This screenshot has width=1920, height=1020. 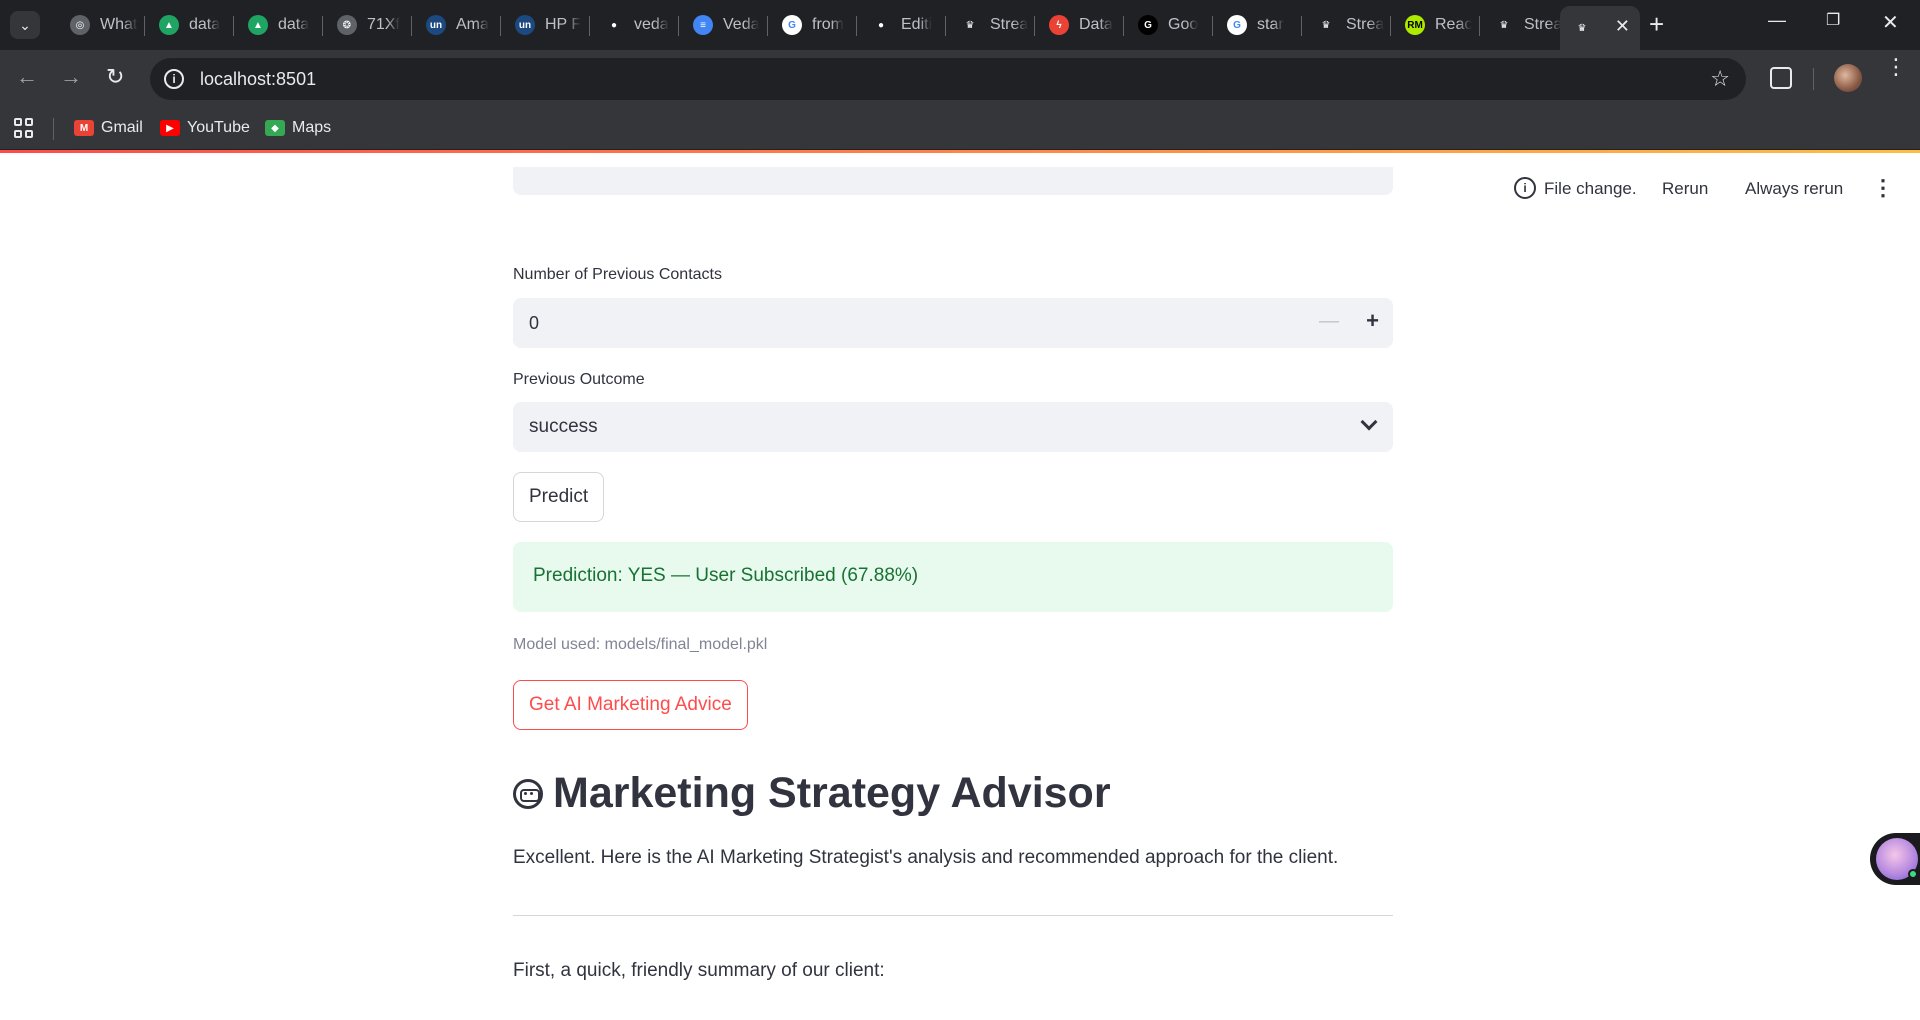 What do you see at coordinates (383, 24) in the screenshot?
I see `tab-title: 71Xf` at bounding box center [383, 24].